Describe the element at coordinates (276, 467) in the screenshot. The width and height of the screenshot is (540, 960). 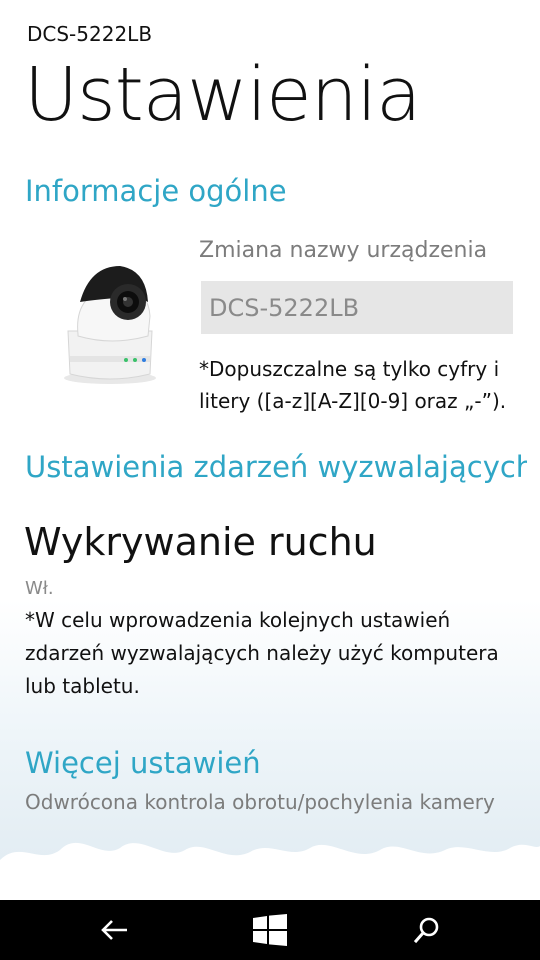
I see `section-events-title: Ustawienia zdarzeń wyzwalających` at that location.